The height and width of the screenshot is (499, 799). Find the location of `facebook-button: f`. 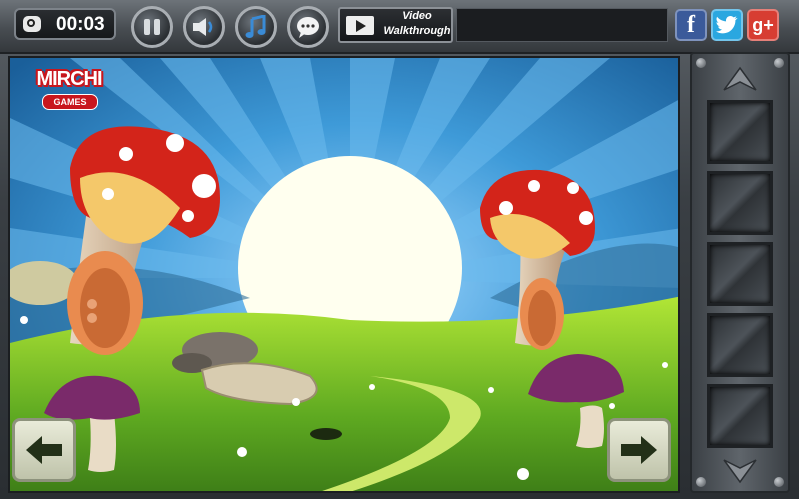

facebook-button: f is located at coordinates (691, 25).